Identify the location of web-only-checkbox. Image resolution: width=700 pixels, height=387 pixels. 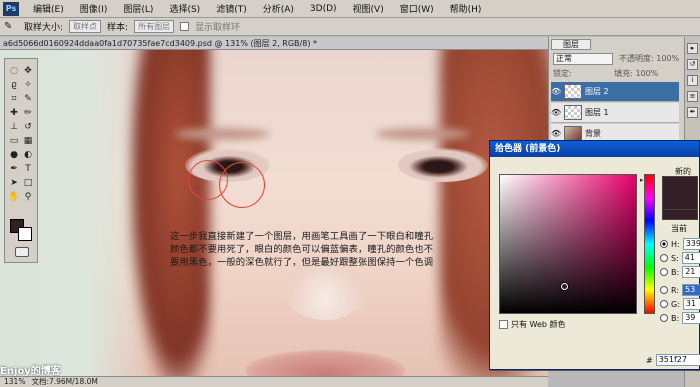
(503, 324).